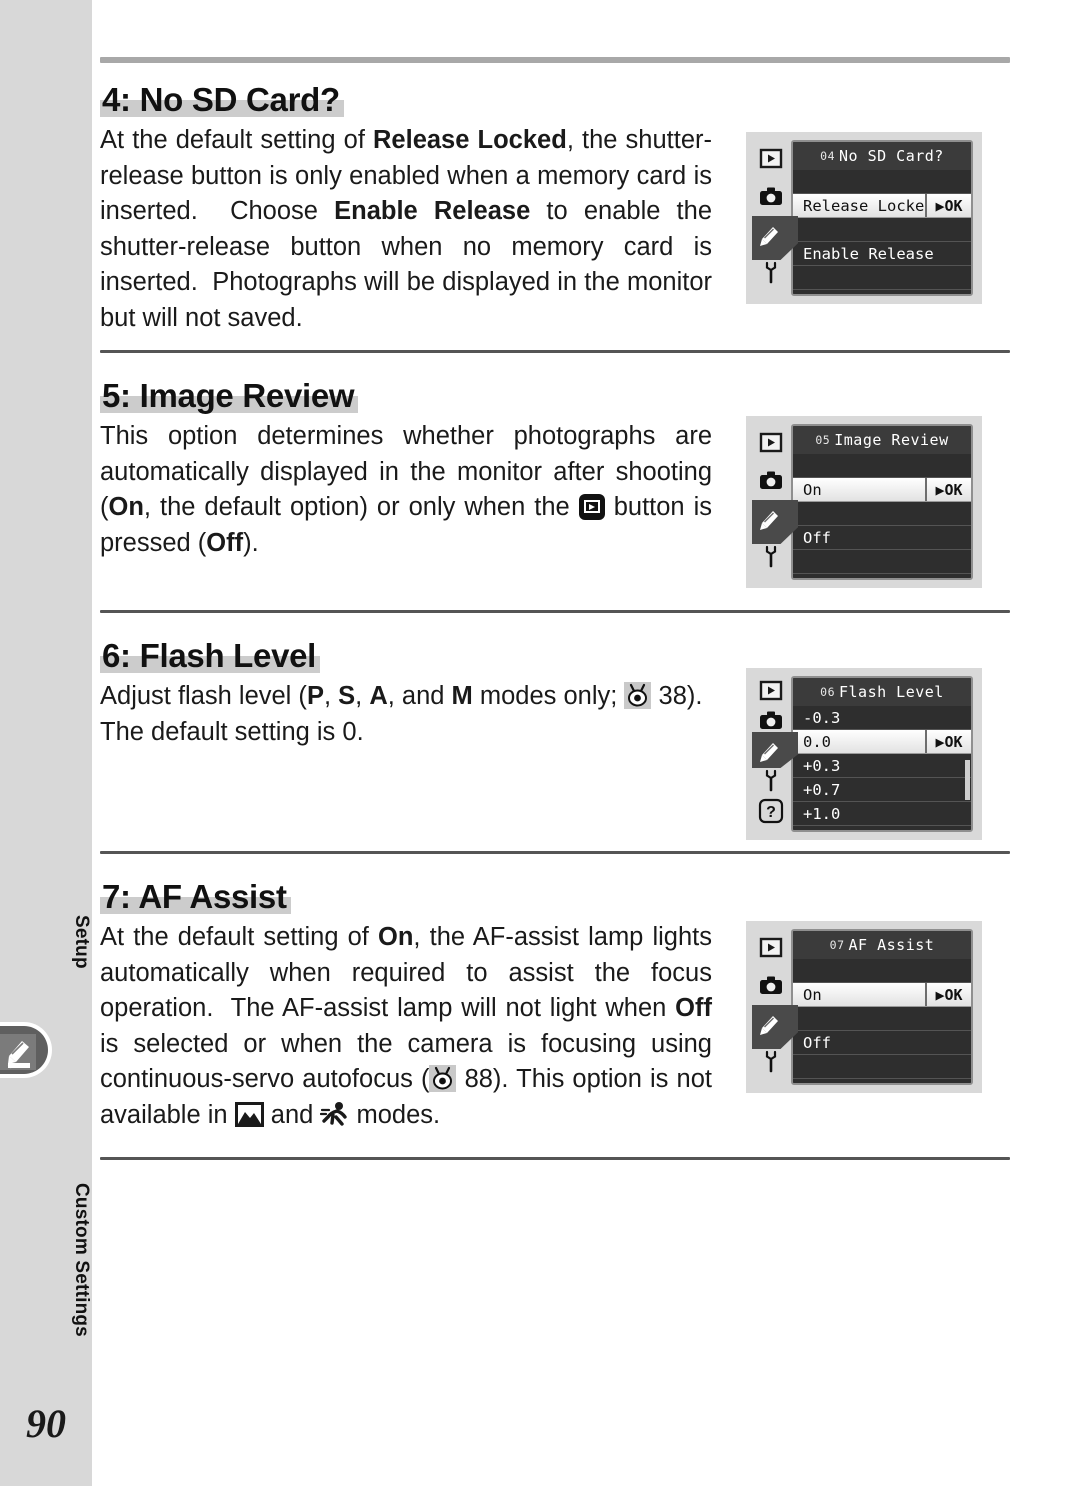 The height and width of the screenshot is (1486, 1080). I want to click on lcd-row-label: +1.0, so click(822, 813).